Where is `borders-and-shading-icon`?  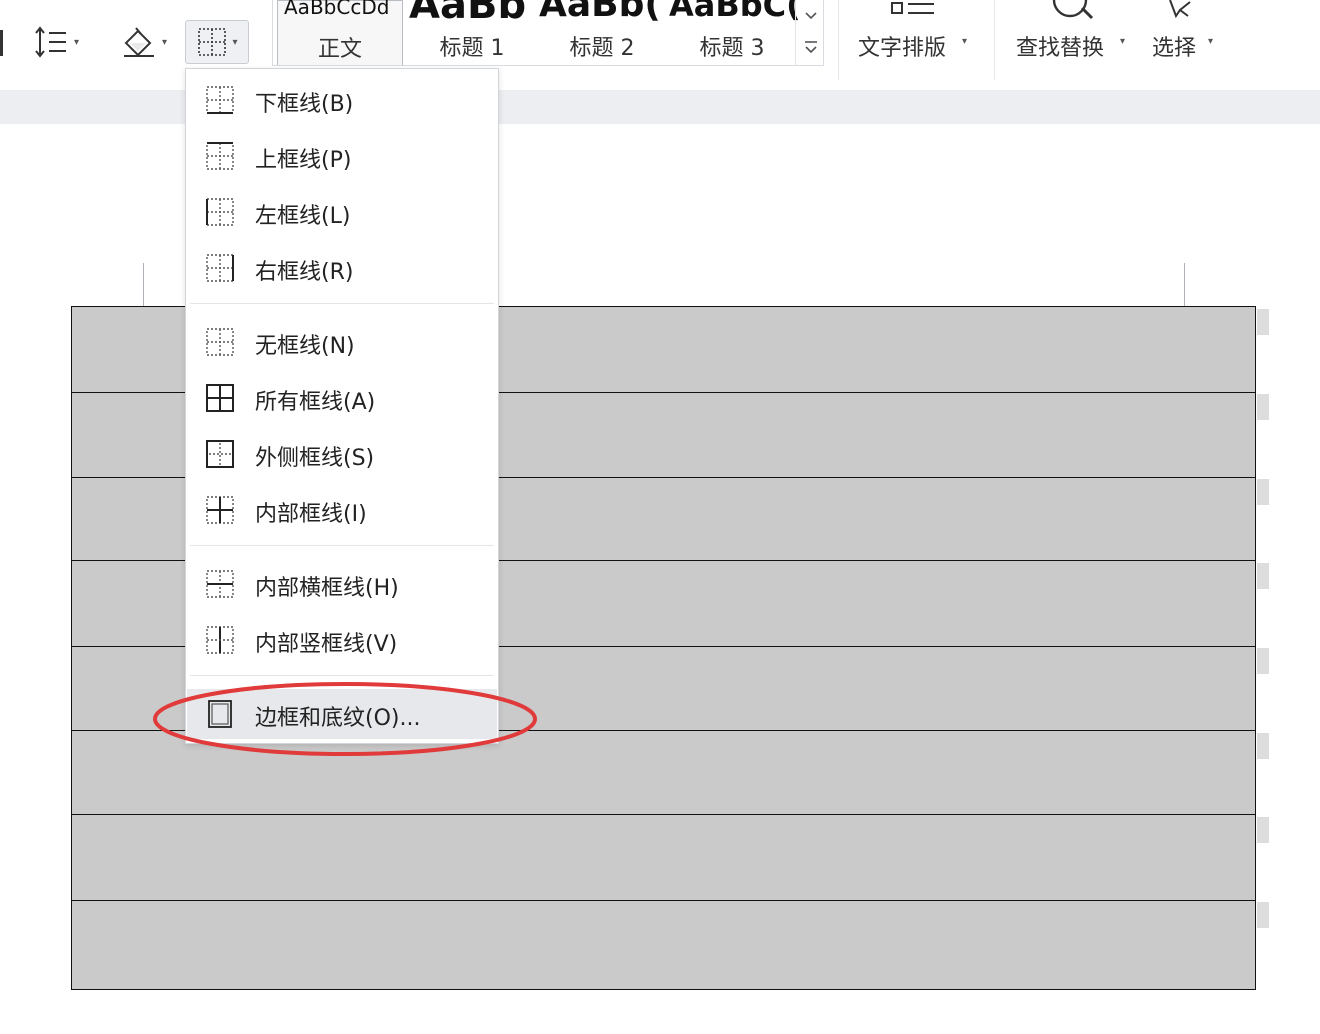 borders-and-shading-icon is located at coordinates (220, 714).